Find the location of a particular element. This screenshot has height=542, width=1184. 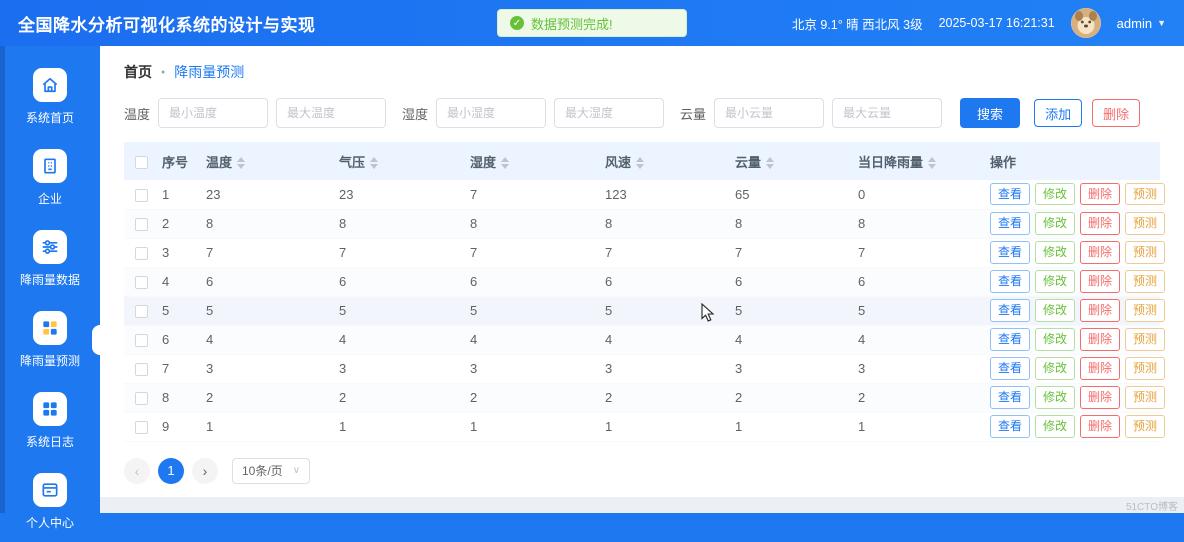

table-cell: 8 is located at coordinates (666, 224).